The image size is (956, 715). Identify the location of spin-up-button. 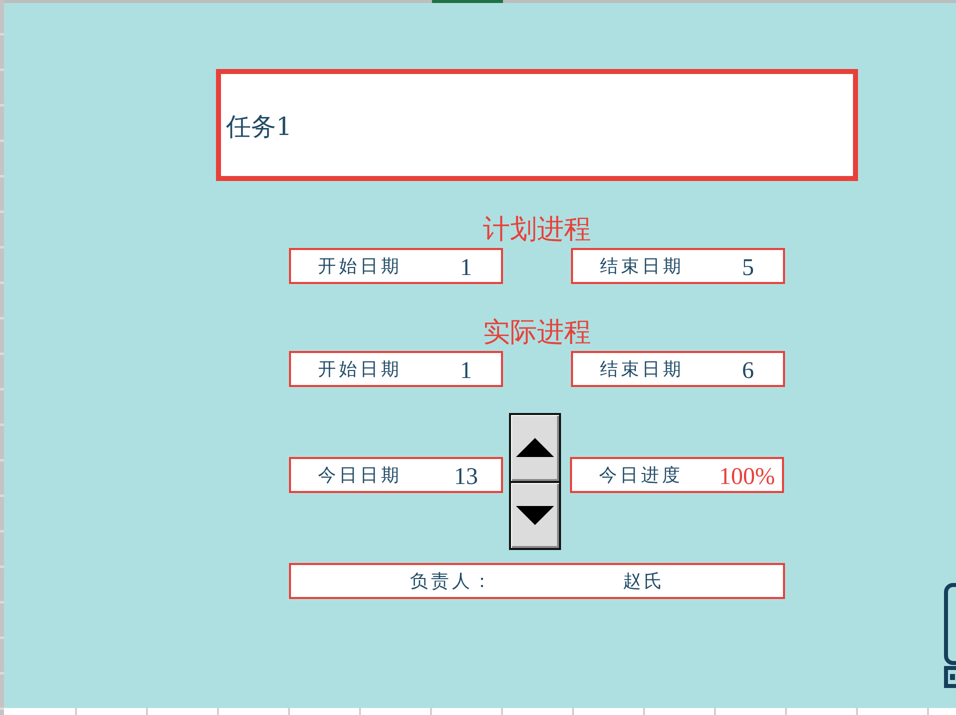
(535, 447).